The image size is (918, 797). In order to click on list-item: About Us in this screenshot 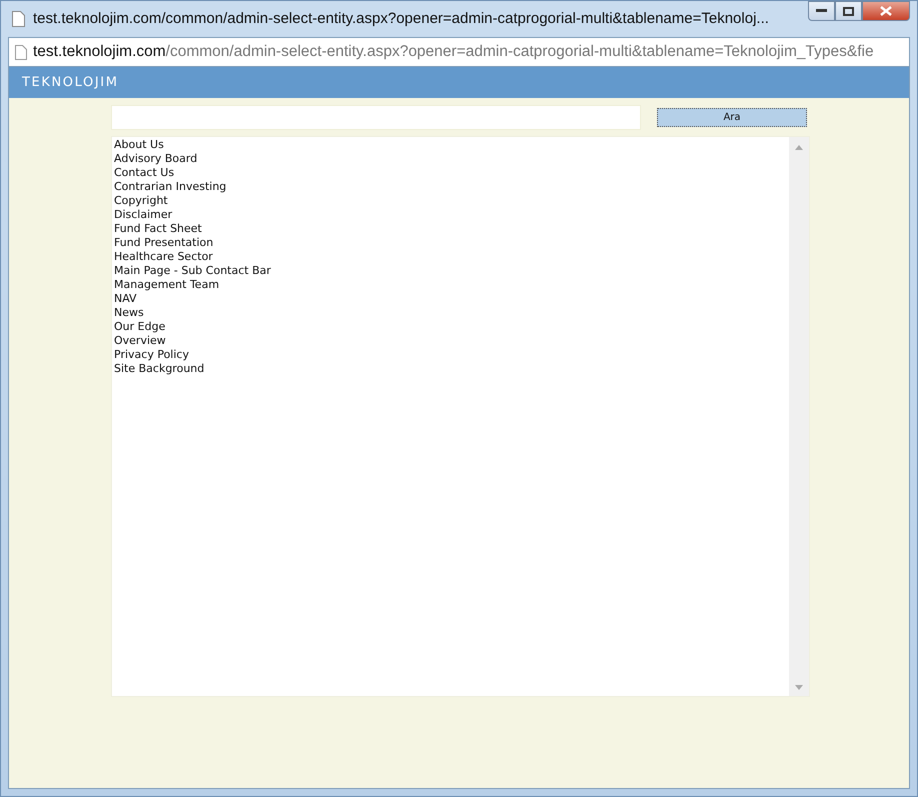, I will do `click(450, 145)`.